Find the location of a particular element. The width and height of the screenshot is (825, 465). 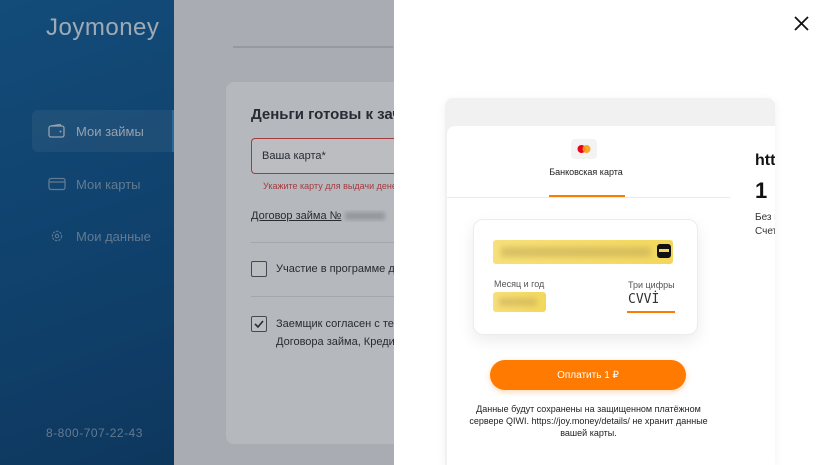

tab-bank-card: Банковская карта is located at coordinates (586, 172).